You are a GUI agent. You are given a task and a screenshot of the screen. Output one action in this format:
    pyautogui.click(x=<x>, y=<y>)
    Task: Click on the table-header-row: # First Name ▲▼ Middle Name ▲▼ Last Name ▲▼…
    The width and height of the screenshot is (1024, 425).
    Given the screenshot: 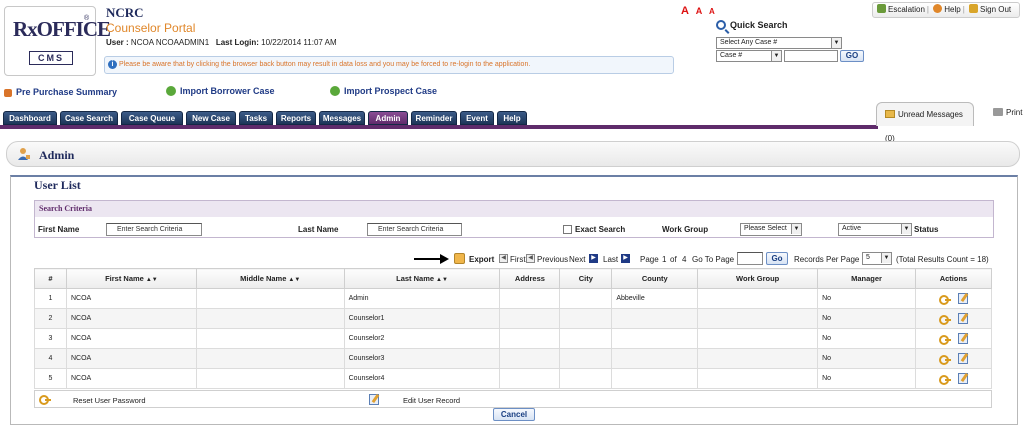 What is the action you would take?
    pyautogui.click(x=513, y=278)
    